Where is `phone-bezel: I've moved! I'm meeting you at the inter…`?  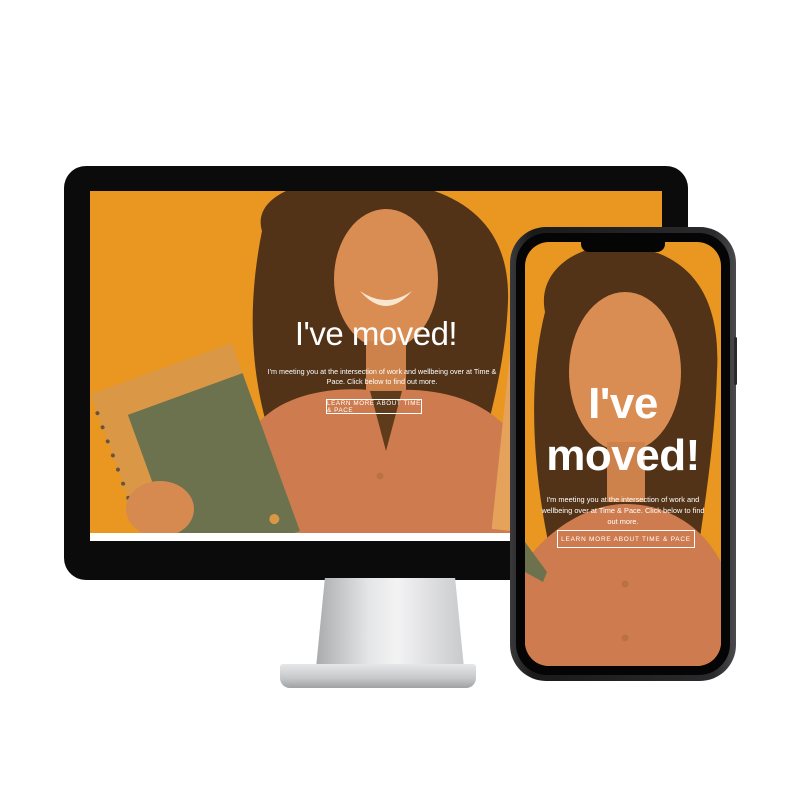 phone-bezel: I've moved! I'm meeting you at the inter… is located at coordinates (623, 454).